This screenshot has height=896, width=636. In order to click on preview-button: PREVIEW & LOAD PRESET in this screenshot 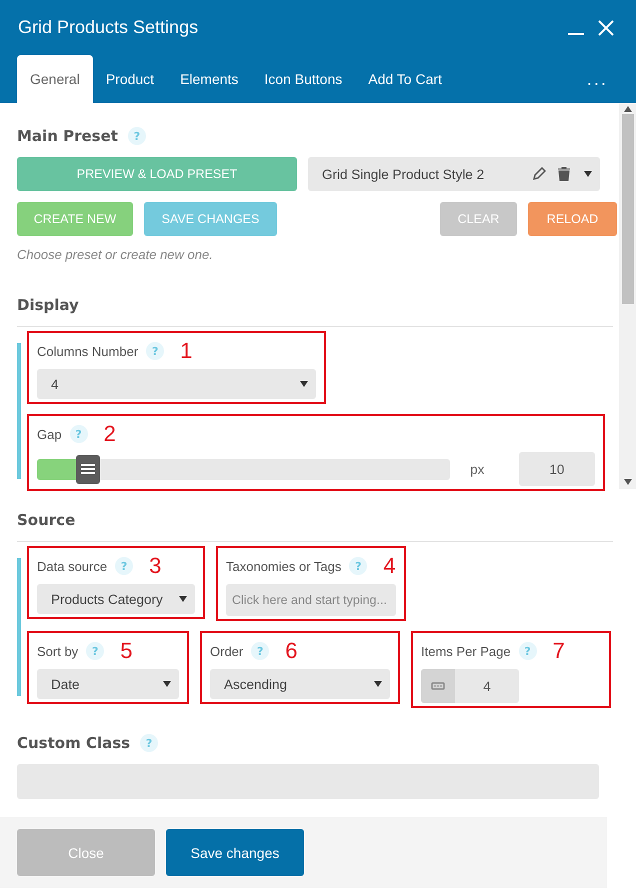, I will do `click(157, 174)`.